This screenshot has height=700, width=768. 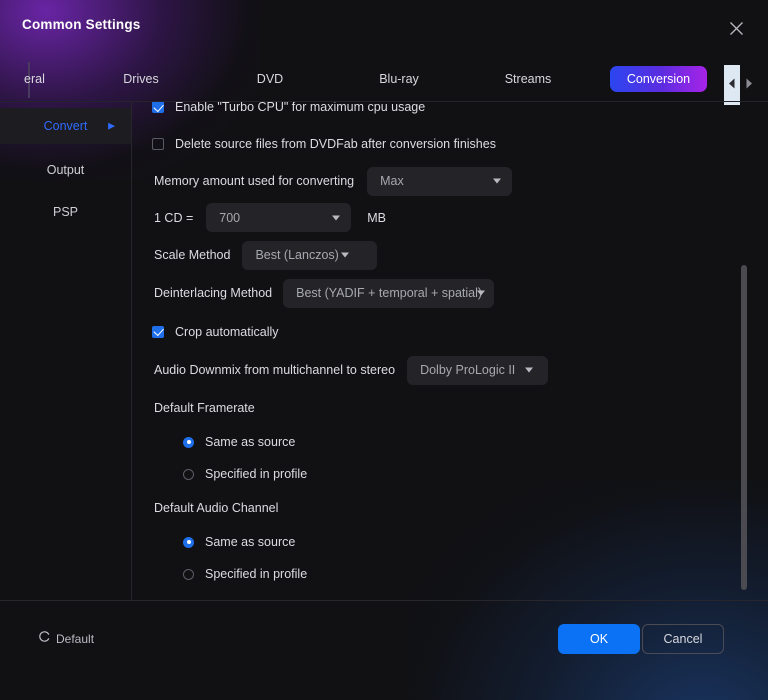 I want to click on turbo-cpu-row: Enable "Turbo CPU" for maximum cpu usage, so click(x=450, y=113).